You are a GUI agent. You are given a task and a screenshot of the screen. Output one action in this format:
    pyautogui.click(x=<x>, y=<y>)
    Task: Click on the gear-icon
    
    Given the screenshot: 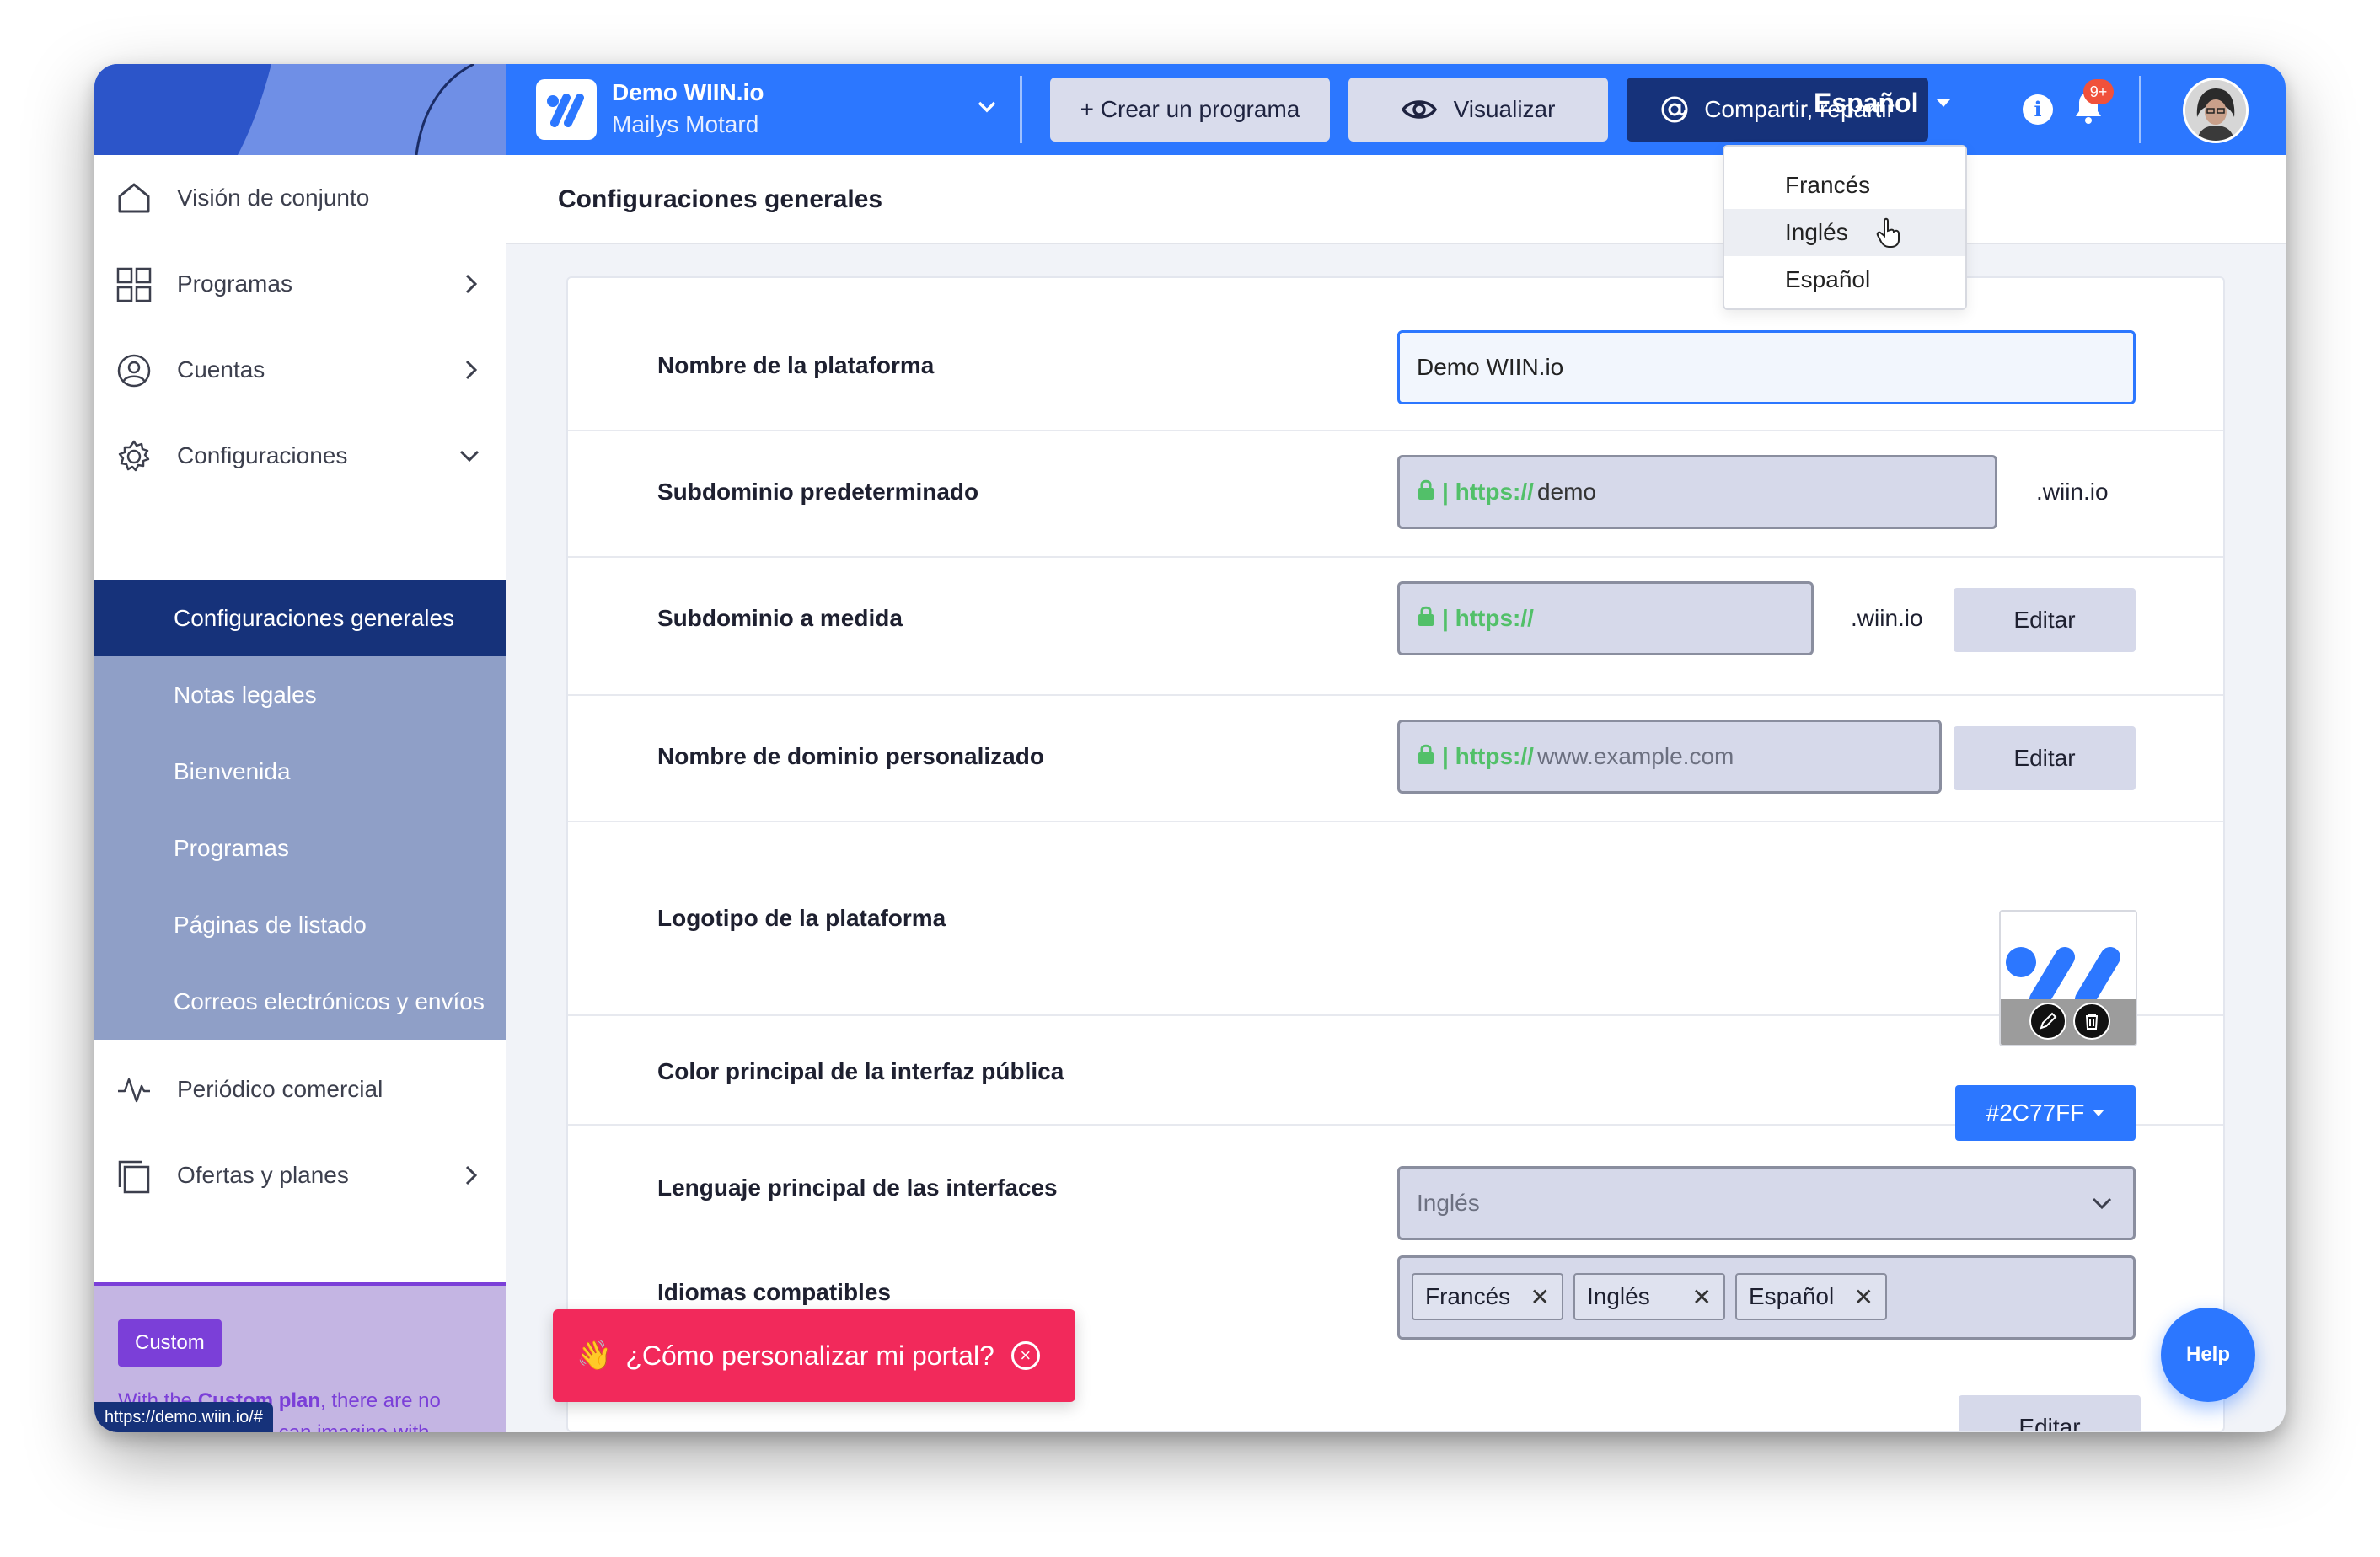 What is the action you would take?
    pyautogui.click(x=134, y=459)
    